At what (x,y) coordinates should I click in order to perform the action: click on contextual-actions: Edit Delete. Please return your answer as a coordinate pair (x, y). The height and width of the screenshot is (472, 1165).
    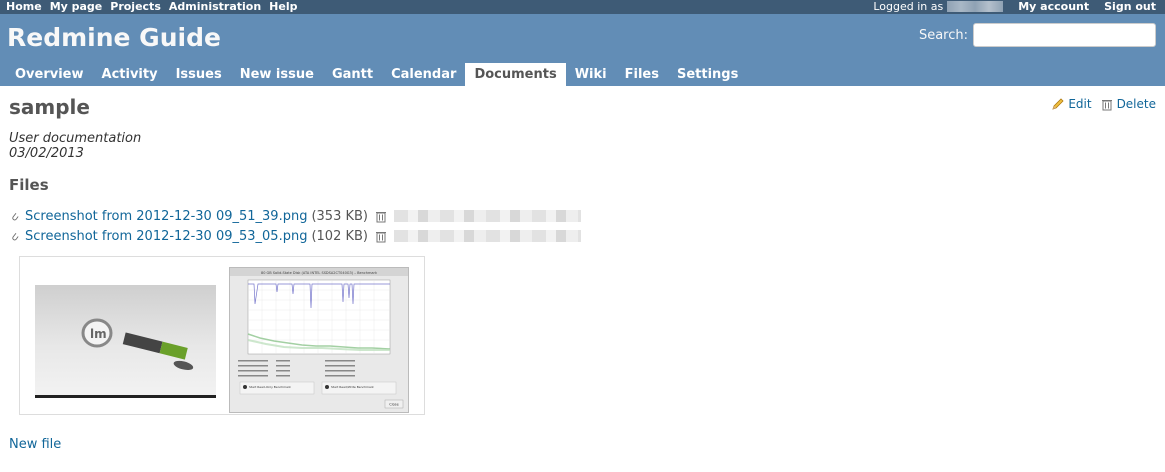
    Looking at the image, I should click on (1103, 104).